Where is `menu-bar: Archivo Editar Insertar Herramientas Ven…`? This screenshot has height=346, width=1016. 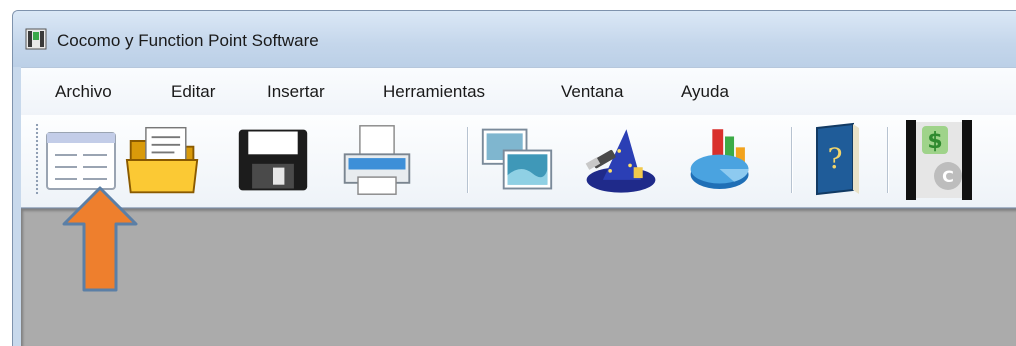
menu-bar: Archivo Editar Insertar Herramientas Ven… is located at coordinates (518, 91).